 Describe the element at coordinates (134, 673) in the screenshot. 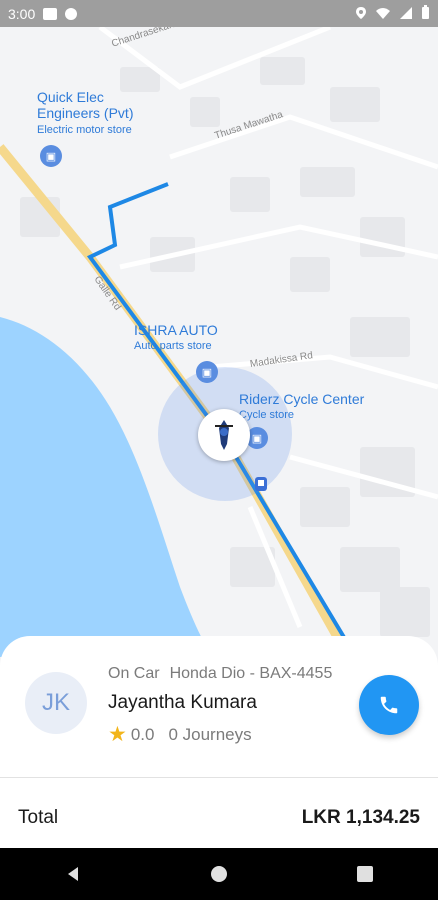

I see `vehicle-type: On Car` at that location.